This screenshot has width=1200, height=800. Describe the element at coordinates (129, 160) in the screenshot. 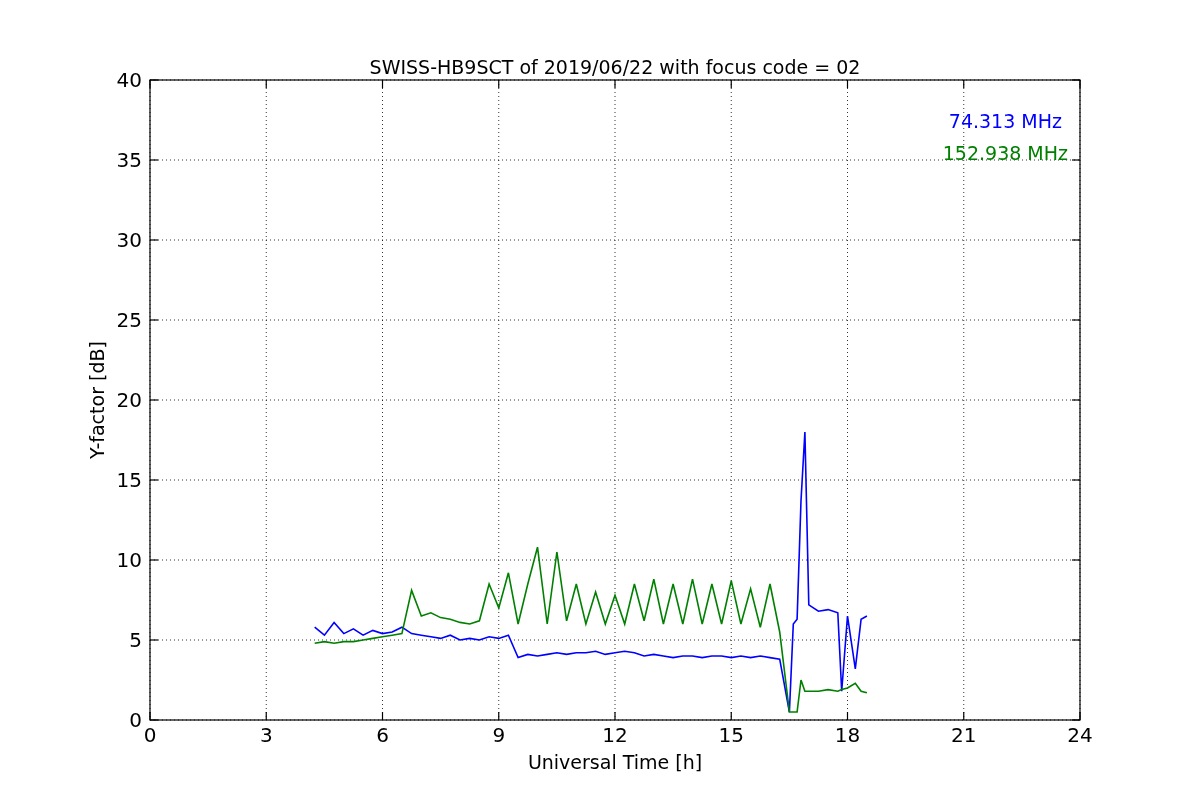

I see `tick-label: 35` at that location.